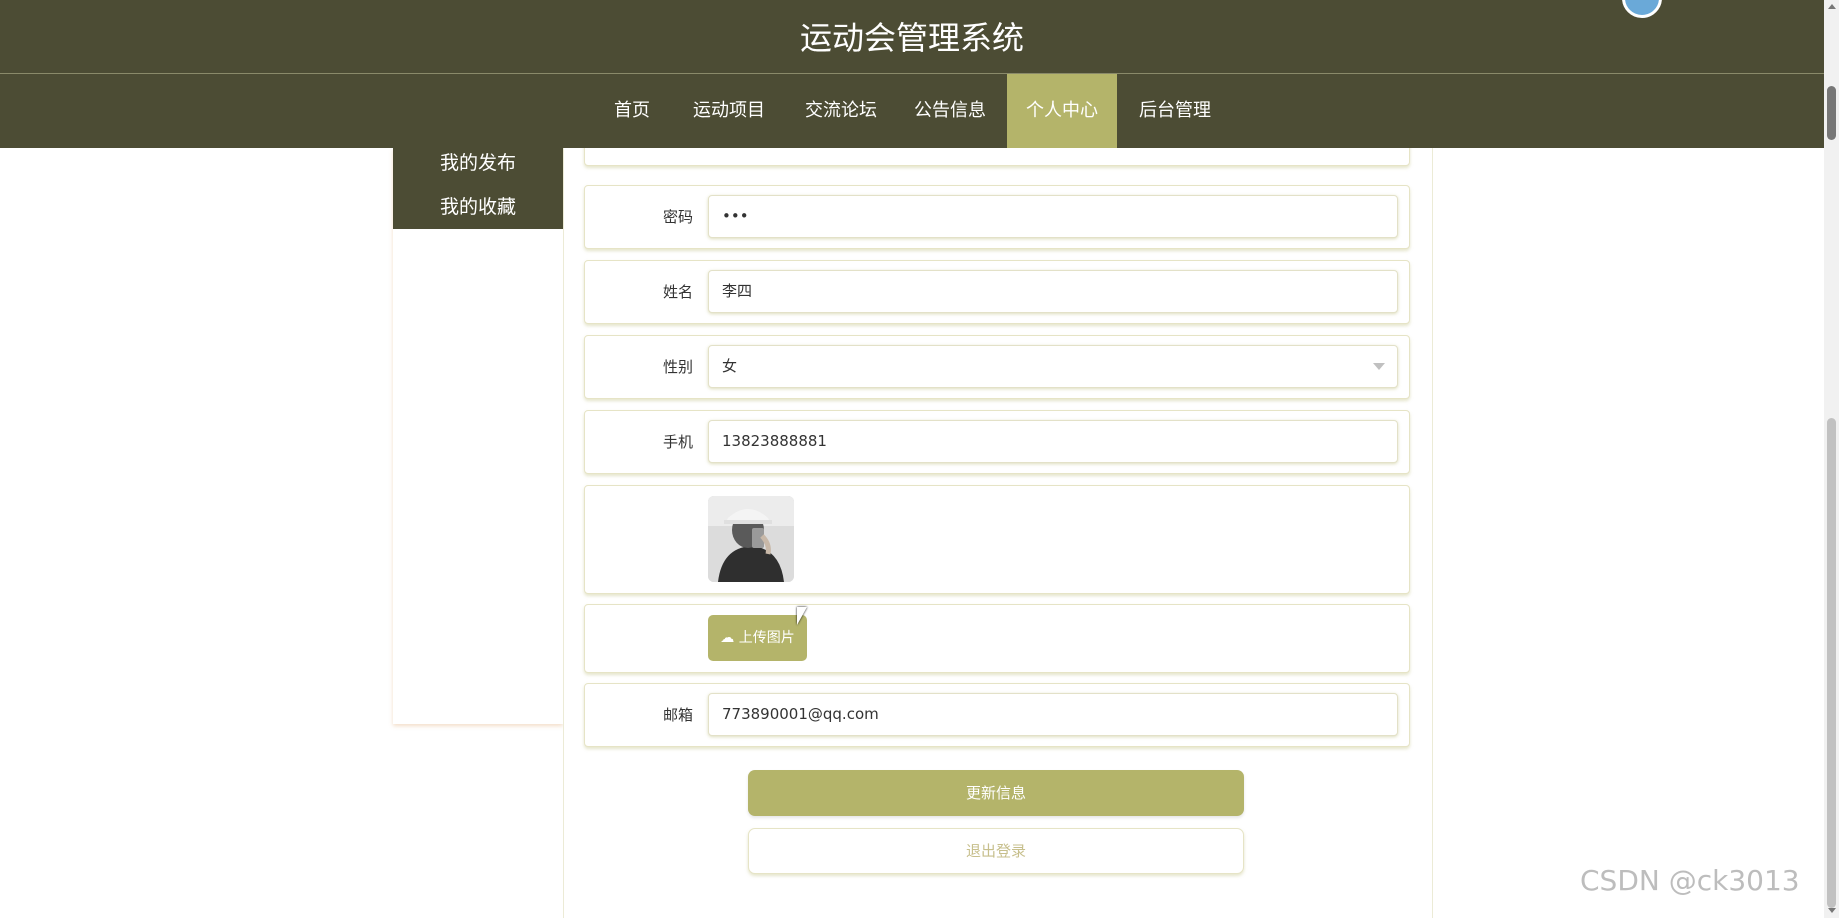 This screenshot has width=1839, height=918. What do you see at coordinates (1175, 111) in the screenshot?
I see `nav-item-admin: 后台管理` at bounding box center [1175, 111].